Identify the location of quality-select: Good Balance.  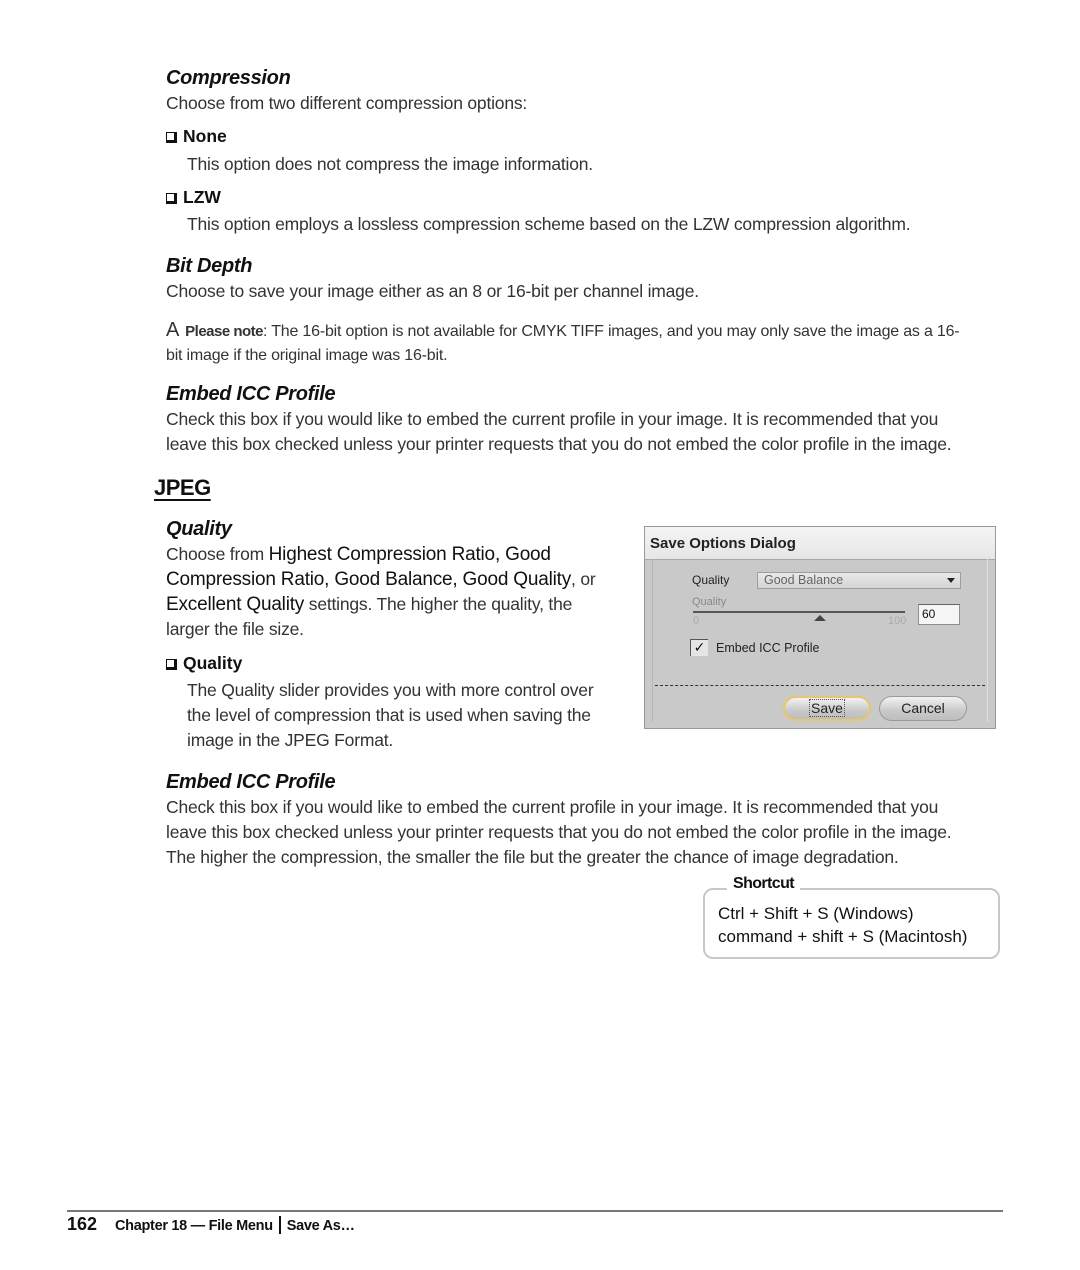
(859, 580).